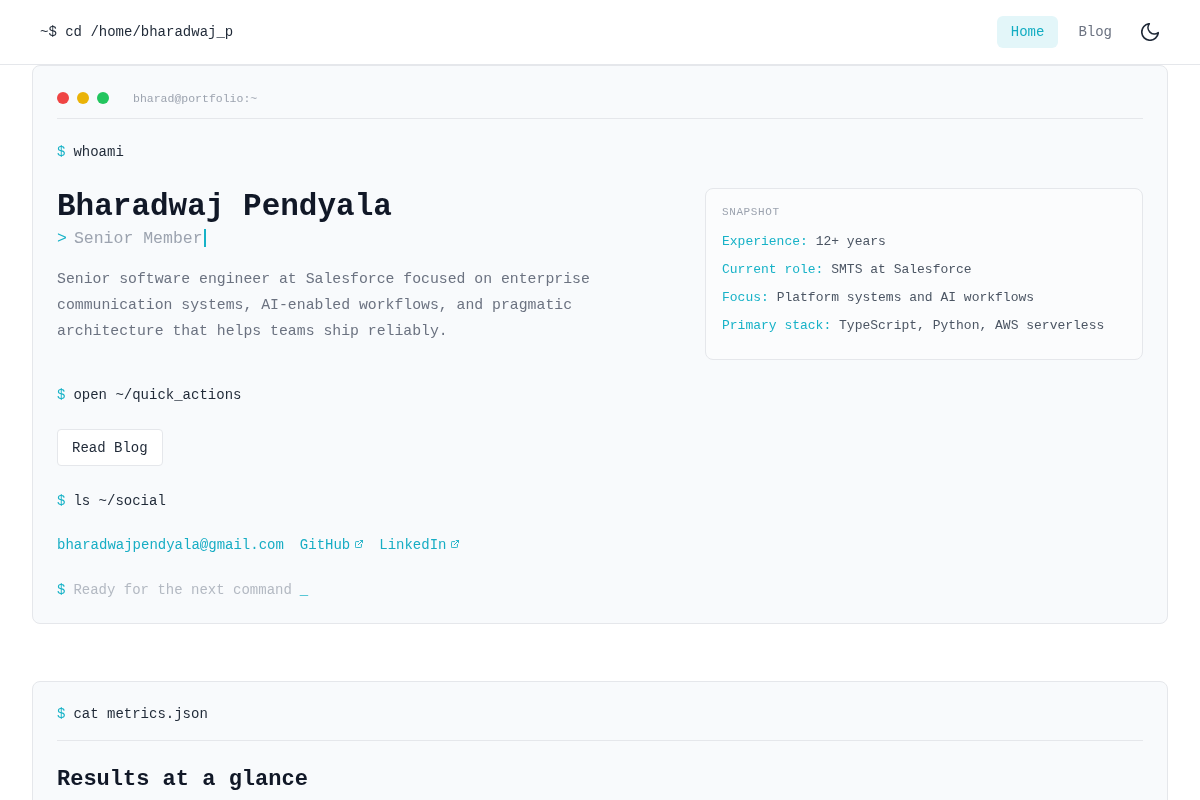  Describe the element at coordinates (98, 152) in the screenshot. I see `command-text: whoami` at that location.